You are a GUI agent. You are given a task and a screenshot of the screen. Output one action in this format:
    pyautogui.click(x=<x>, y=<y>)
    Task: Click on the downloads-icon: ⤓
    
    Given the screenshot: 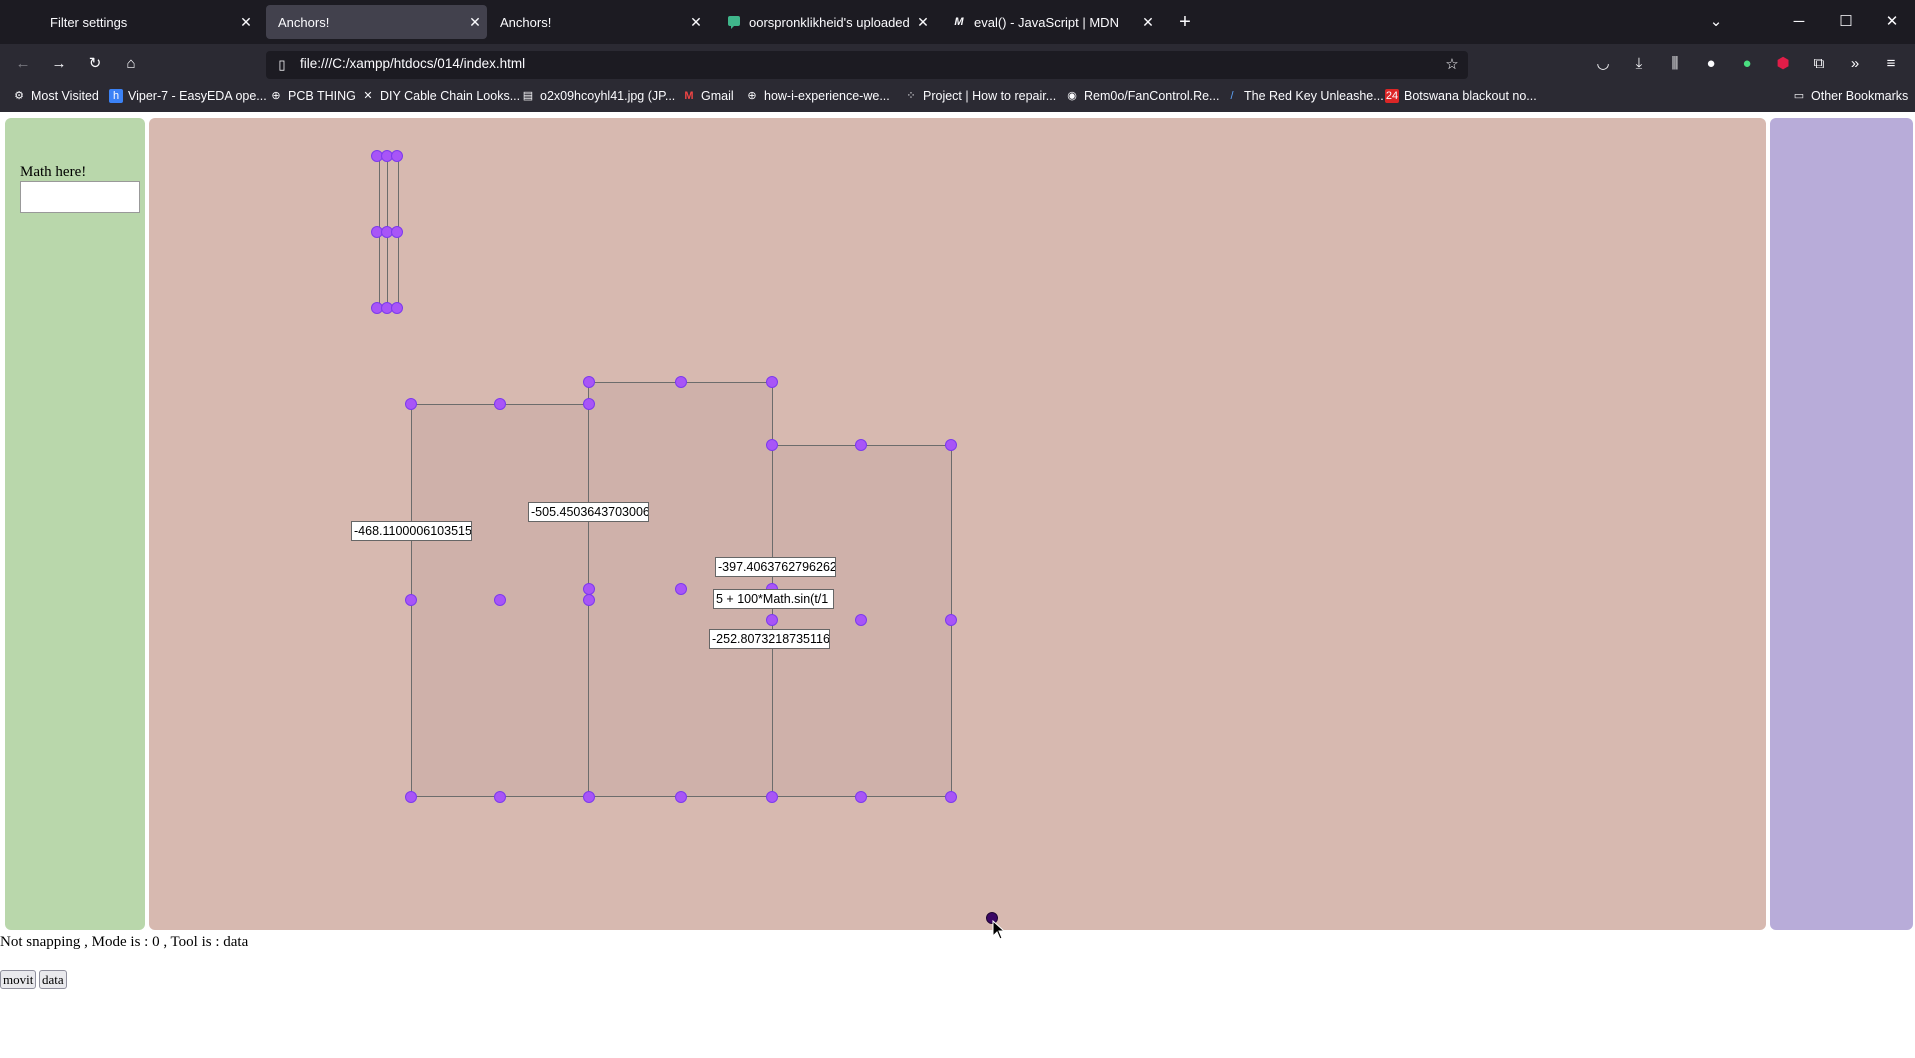 What is the action you would take?
    pyautogui.click(x=1639, y=64)
    